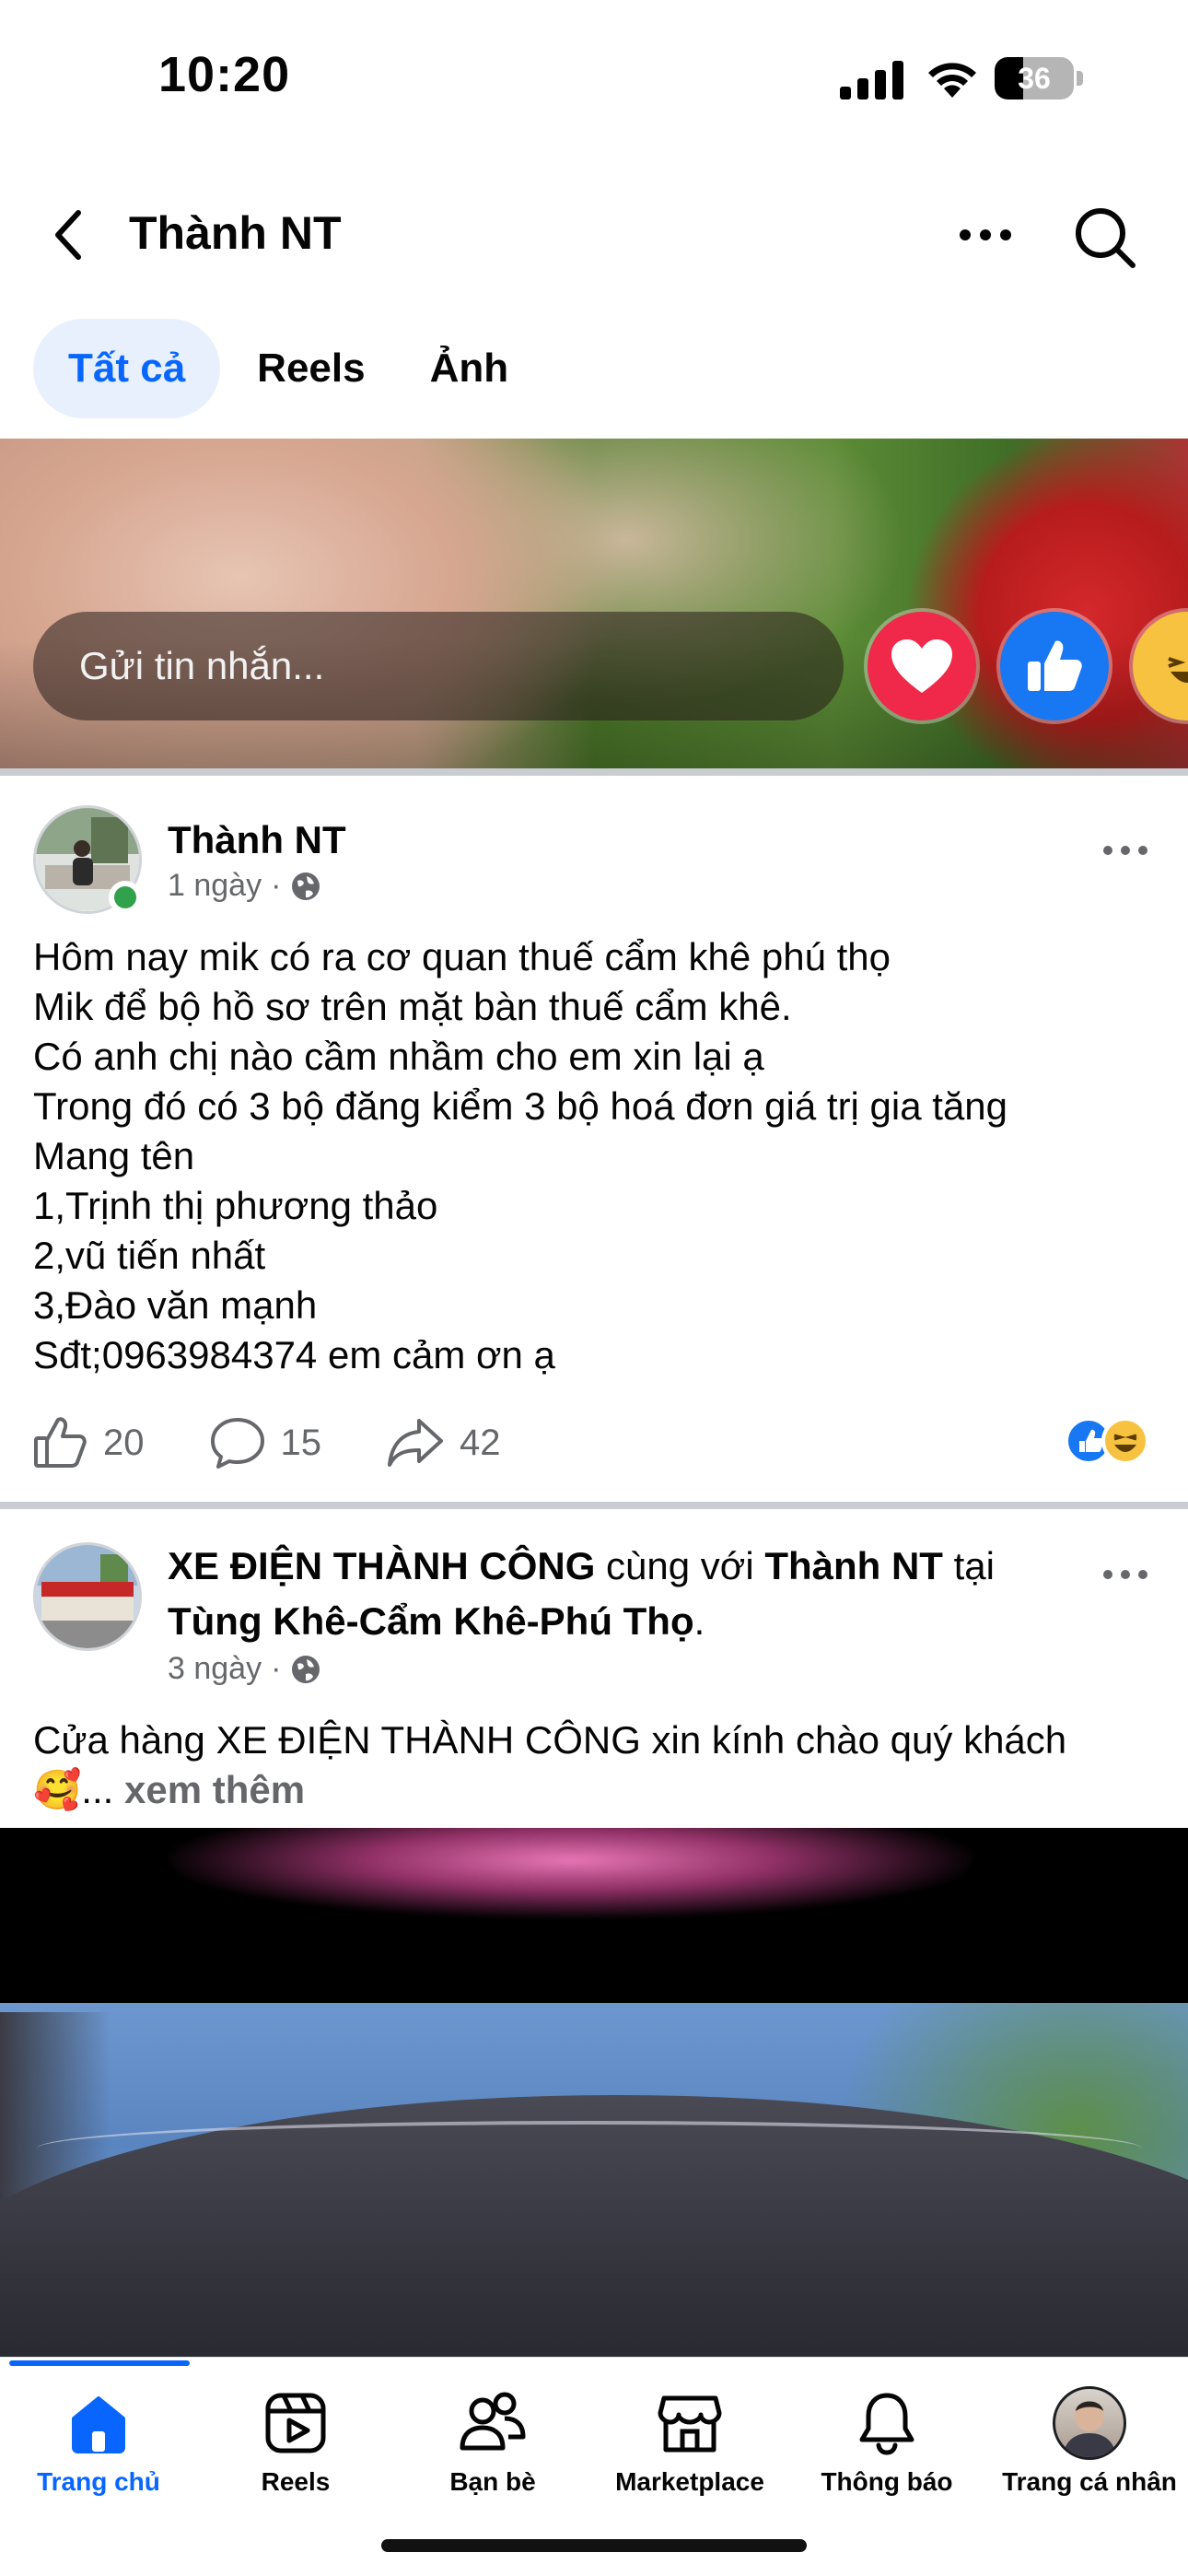 This screenshot has width=1188, height=2576. Describe the element at coordinates (224, 74) in the screenshot. I see `status-time: 10:20` at that location.